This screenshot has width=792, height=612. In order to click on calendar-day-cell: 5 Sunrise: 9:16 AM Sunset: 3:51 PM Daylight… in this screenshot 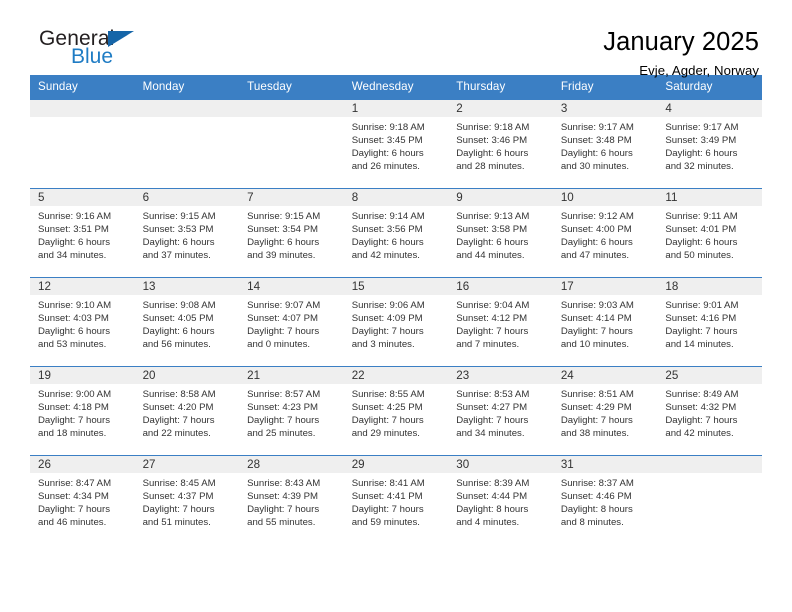, I will do `click(82, 233)`.